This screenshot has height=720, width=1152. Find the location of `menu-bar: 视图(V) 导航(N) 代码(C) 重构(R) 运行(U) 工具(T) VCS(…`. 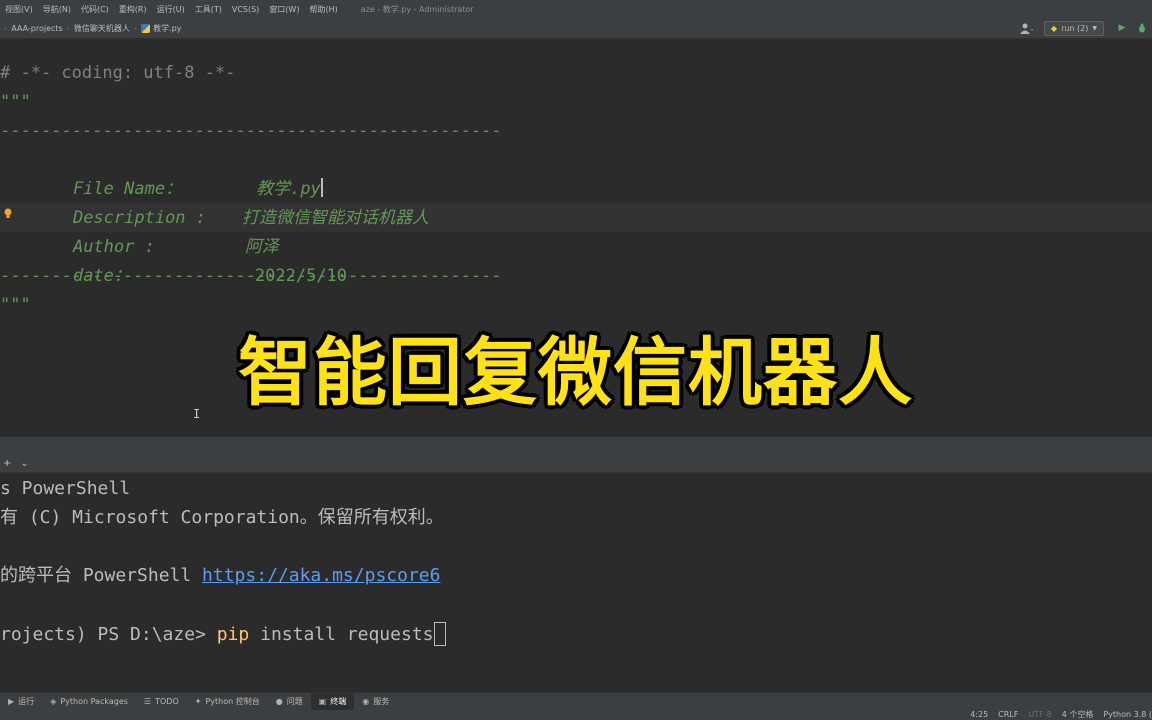

menu-bar: 视图(V) 导航(N) 代码(C) 重构(R) 运行(U) 工具(T) VCS(… is located at coordinates (576, 9).